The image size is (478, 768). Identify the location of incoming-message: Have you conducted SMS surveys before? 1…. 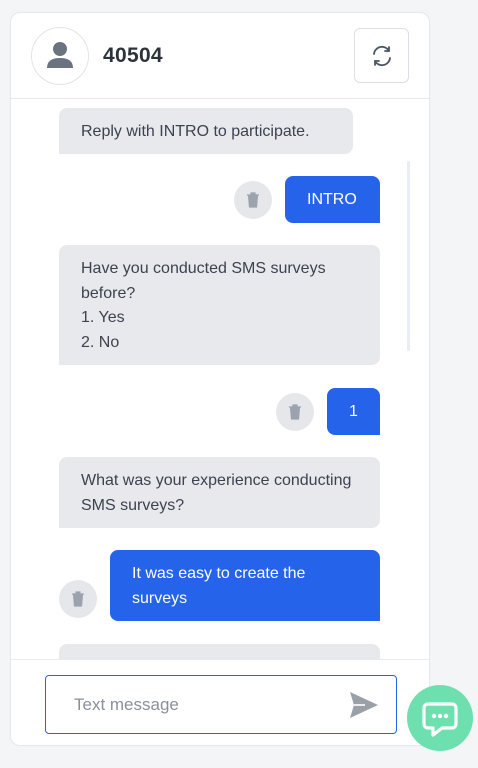
(219, 305).